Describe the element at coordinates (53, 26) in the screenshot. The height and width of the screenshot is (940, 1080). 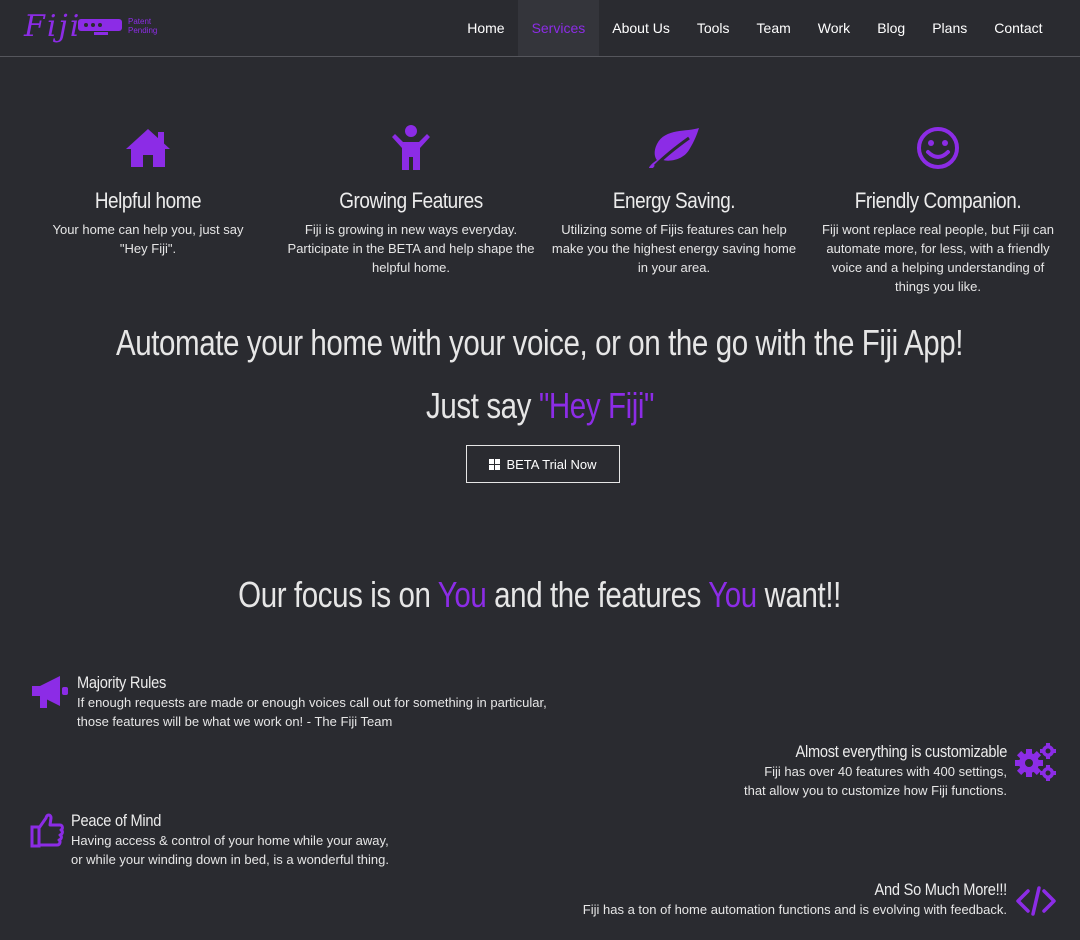
I see `logo-text: Fiji` at that location.